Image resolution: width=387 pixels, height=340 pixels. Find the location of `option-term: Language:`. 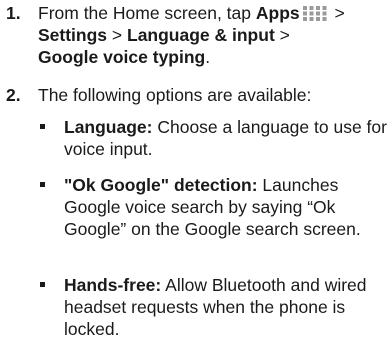

option-term: Language: is located at coordinates (108, 127).